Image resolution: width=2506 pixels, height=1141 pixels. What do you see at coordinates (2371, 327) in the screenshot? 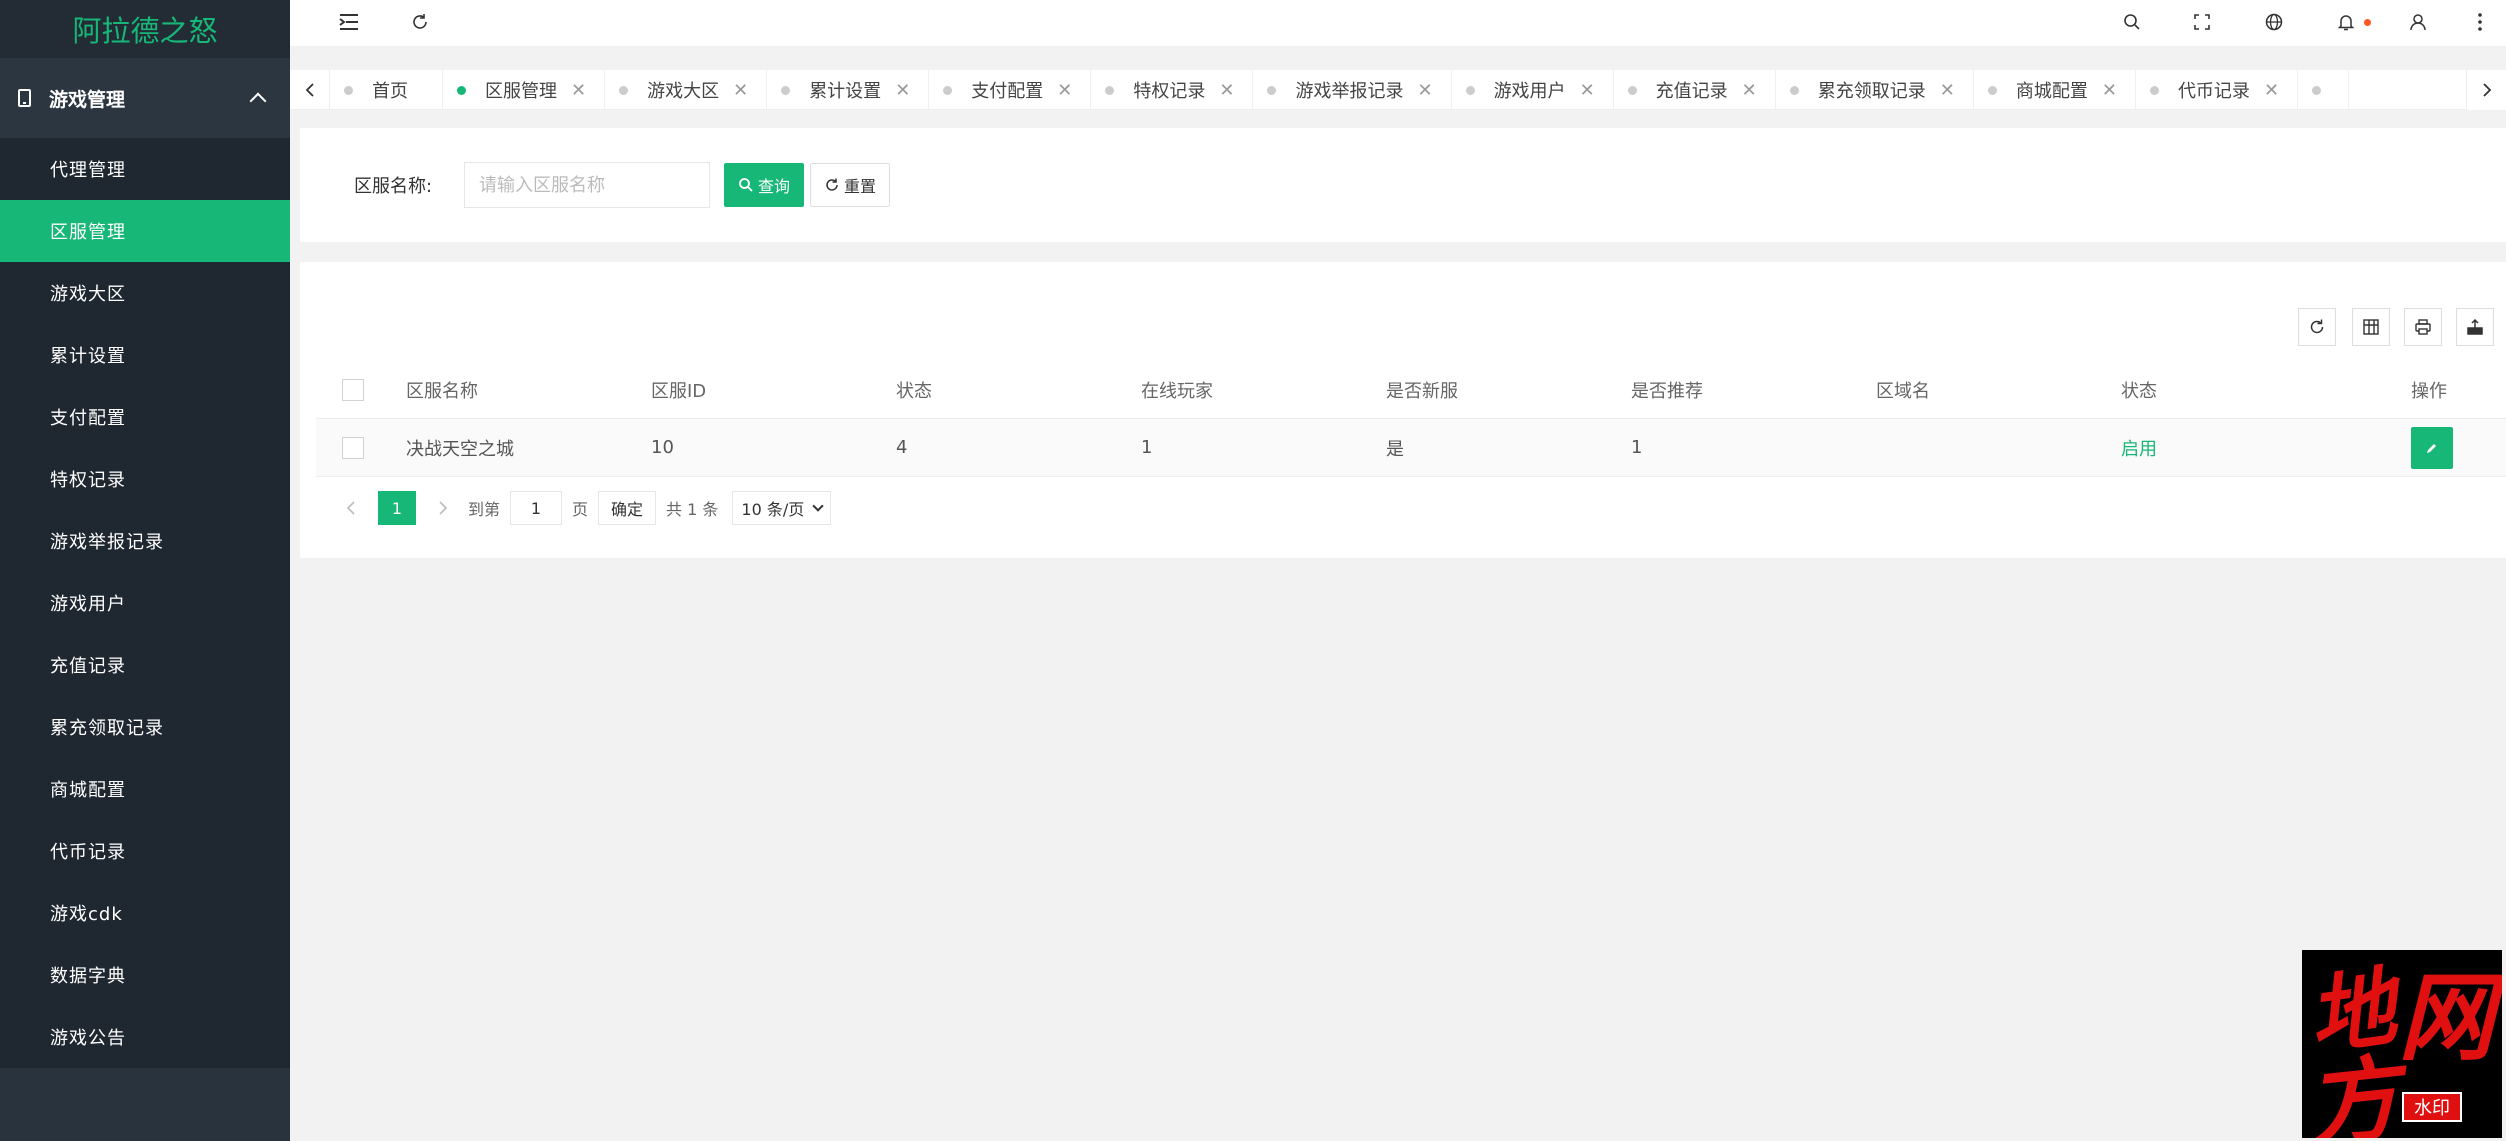
I see `table-columns-button` at bounding box center [2371, 327].